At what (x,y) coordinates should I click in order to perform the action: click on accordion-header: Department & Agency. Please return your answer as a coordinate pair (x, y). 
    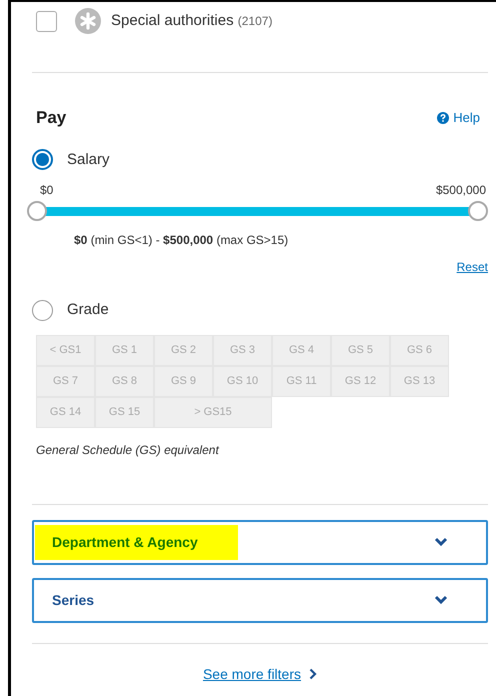
    Looking at the image, I should click on (260, 542).